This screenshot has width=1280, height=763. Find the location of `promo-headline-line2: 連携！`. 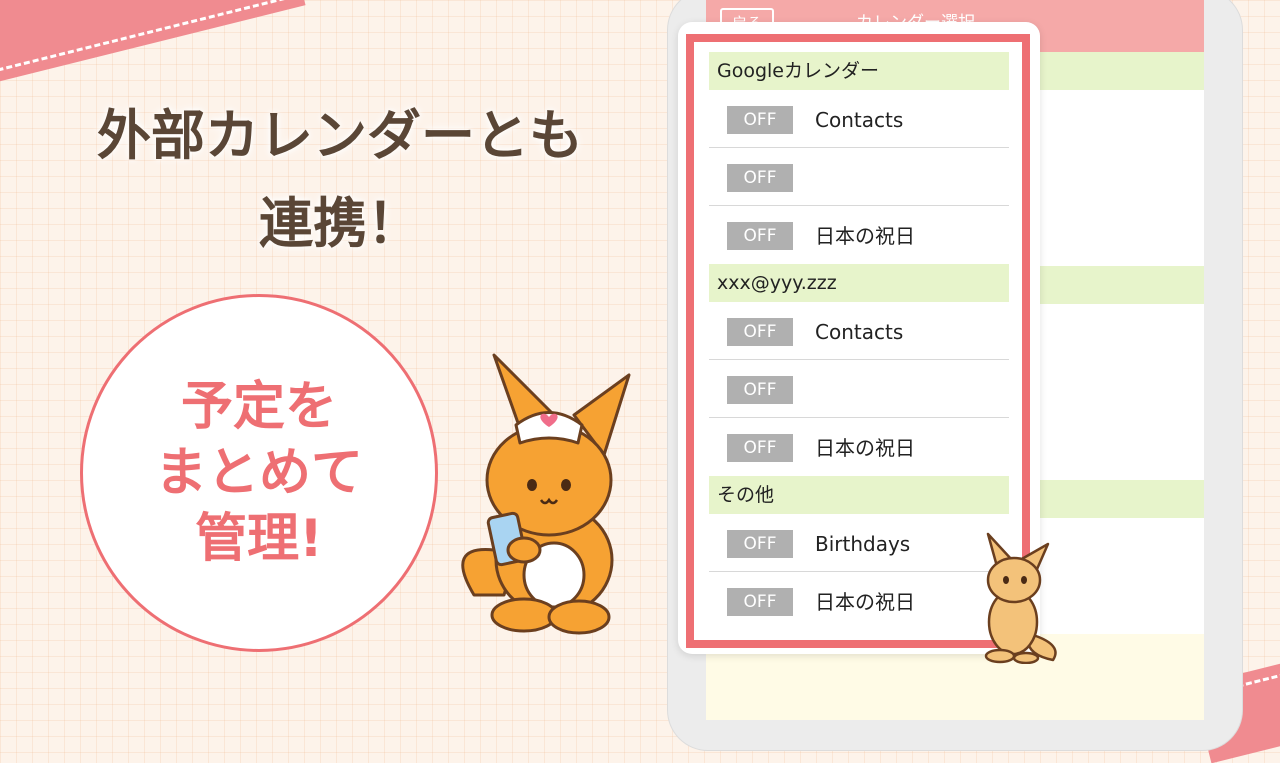

promo-headline-line2: 連携！ is located at coordinates (340, 223).